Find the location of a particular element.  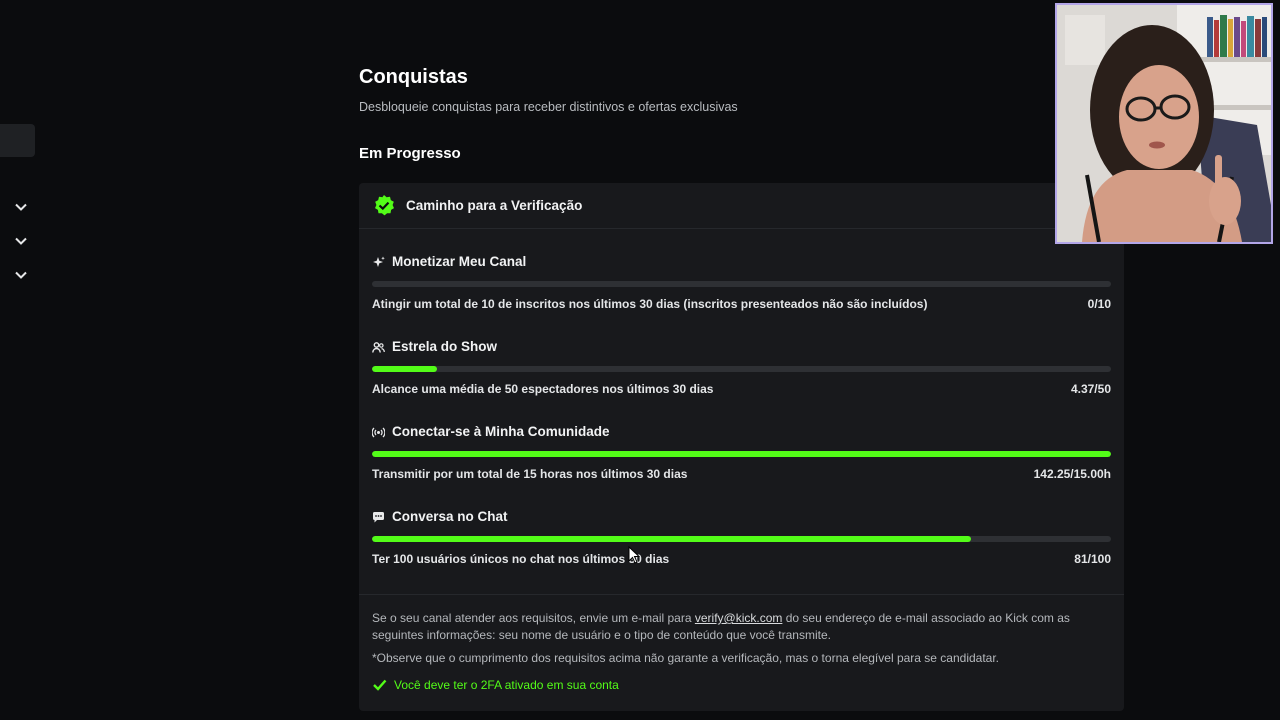

sparkle-icon is located at coordinates (378, 262).